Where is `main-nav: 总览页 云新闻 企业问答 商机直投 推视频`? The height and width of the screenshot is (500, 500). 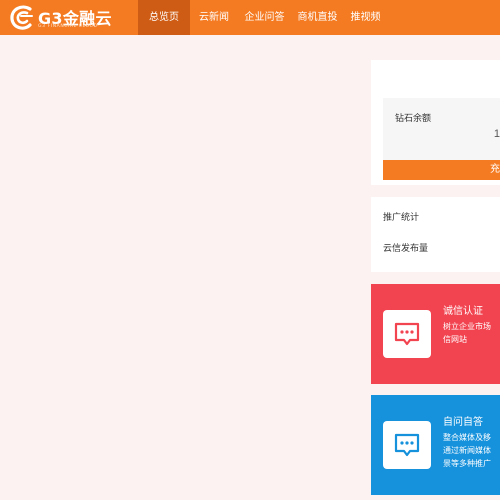 main-nav: 总览页 云新闻 企业问答 商机直投 推视频 is located at coordinates (262, 17).